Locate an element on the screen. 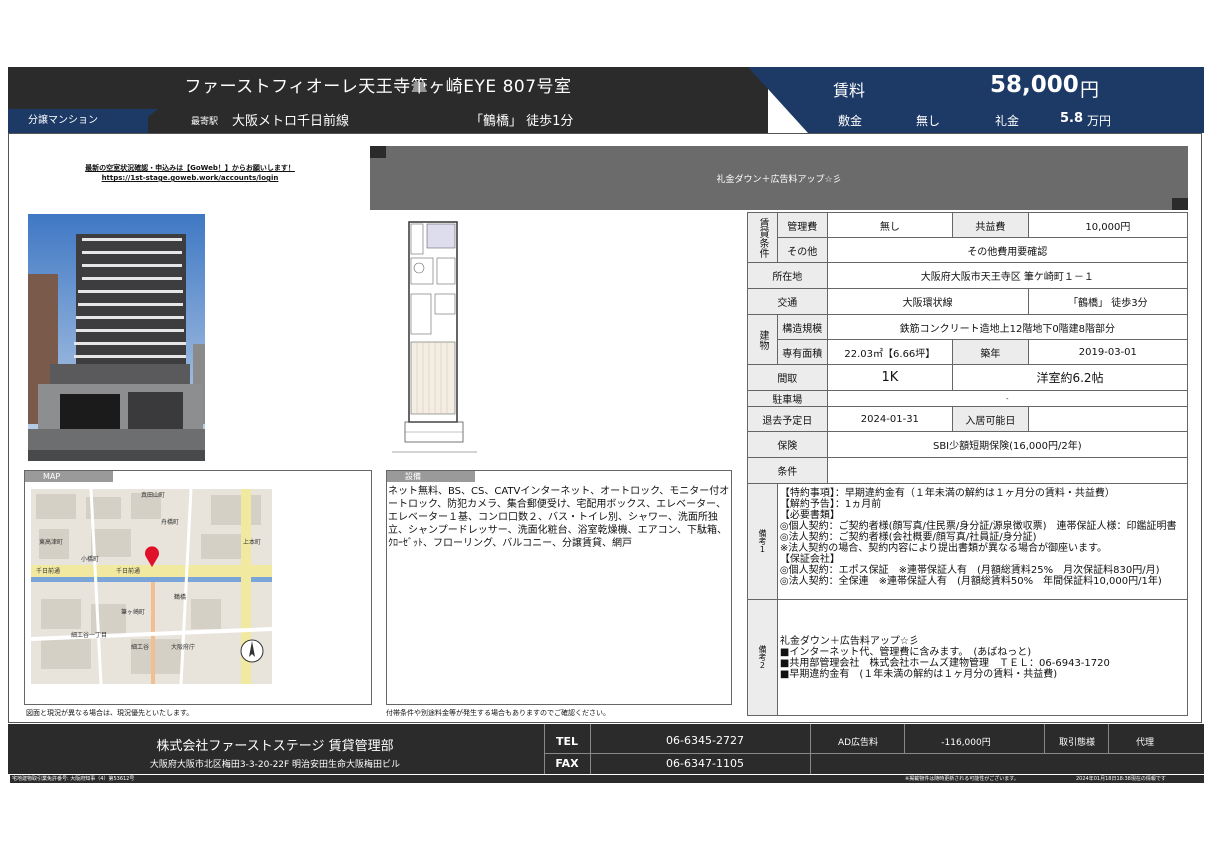 The width and height of the screenshot is (1214, 848). mgmt-value: 無し is located at coordinates (890, 225).